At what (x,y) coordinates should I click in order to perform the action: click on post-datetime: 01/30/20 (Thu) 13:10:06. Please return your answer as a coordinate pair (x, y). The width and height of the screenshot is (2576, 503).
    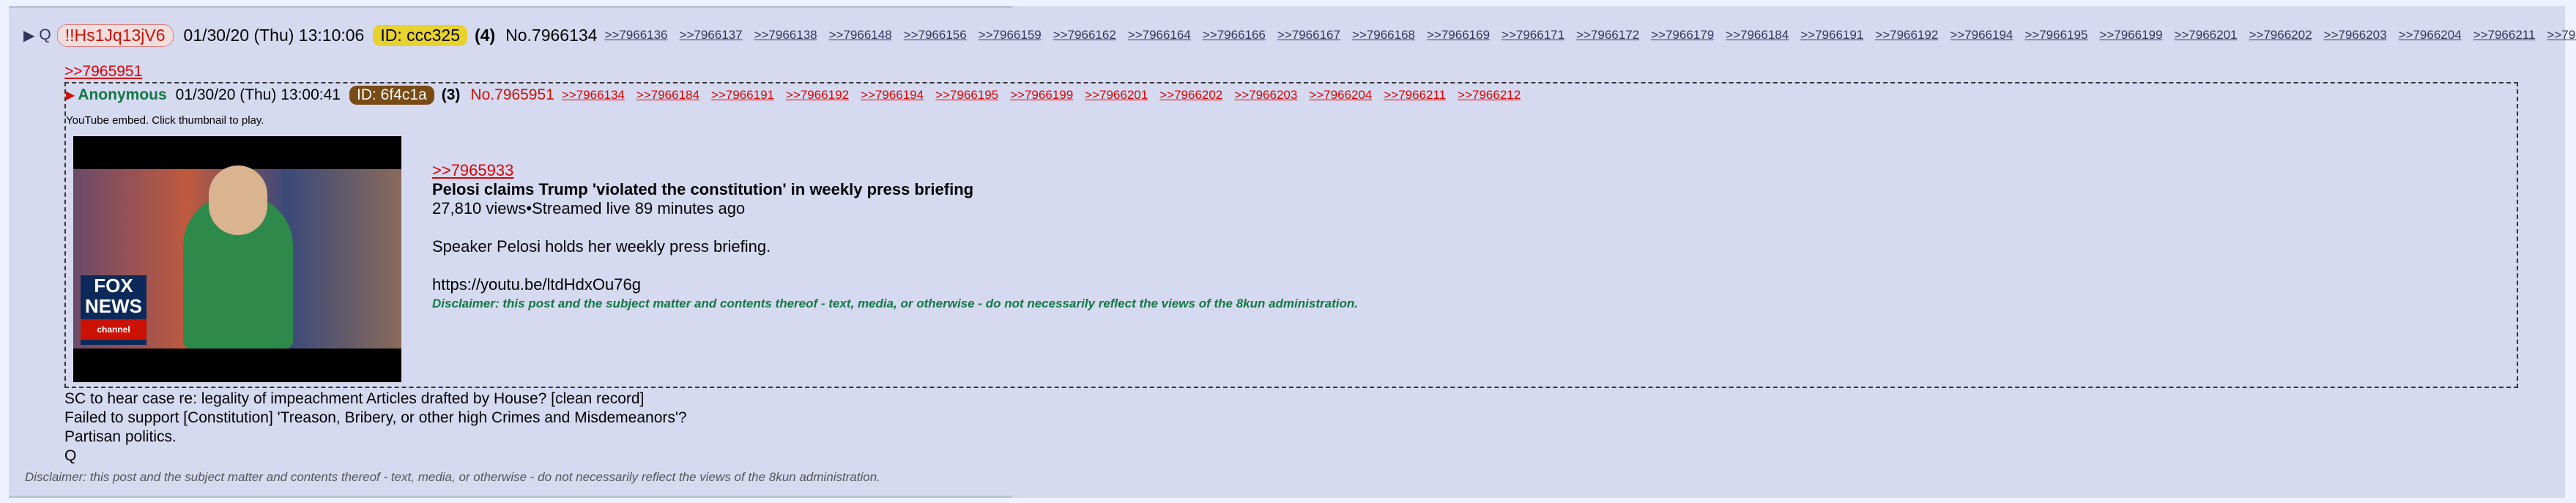
    Looking at the image, I should click on (274, 35).